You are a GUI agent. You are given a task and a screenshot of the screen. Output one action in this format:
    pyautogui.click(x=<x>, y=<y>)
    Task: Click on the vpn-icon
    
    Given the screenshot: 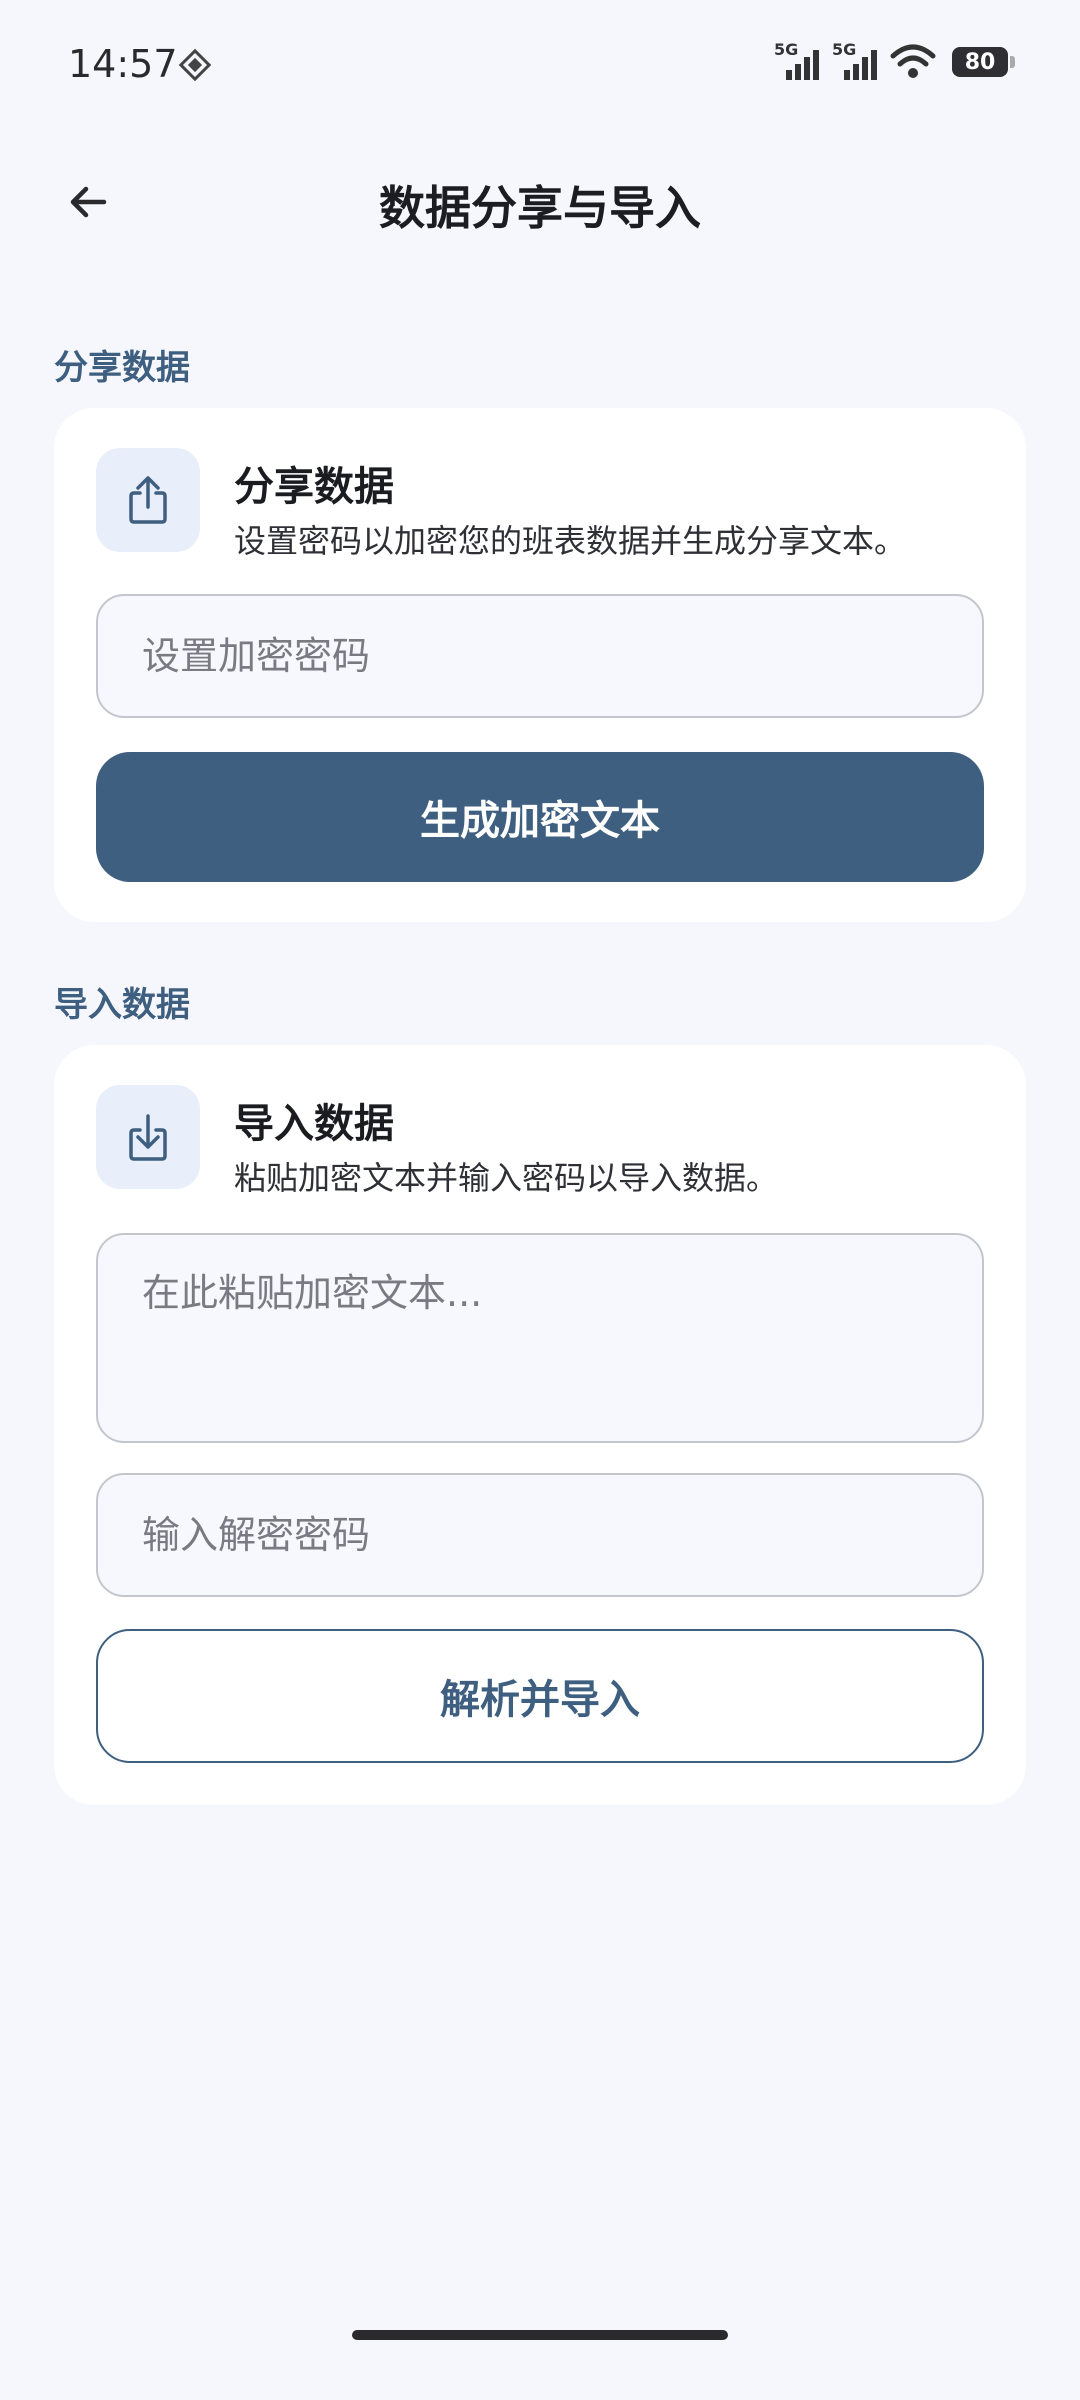 What is the action you would take?
    pyautogui.click(x=195, y=65)
    